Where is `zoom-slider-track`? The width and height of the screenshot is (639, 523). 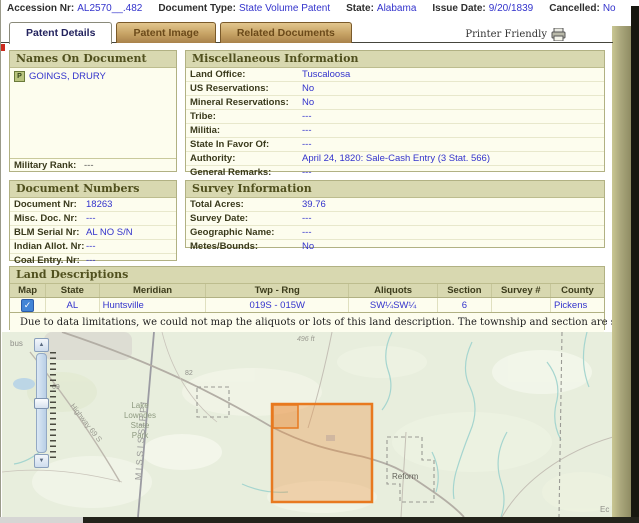
zoom-slider-track is located at coordinates (41, 403).